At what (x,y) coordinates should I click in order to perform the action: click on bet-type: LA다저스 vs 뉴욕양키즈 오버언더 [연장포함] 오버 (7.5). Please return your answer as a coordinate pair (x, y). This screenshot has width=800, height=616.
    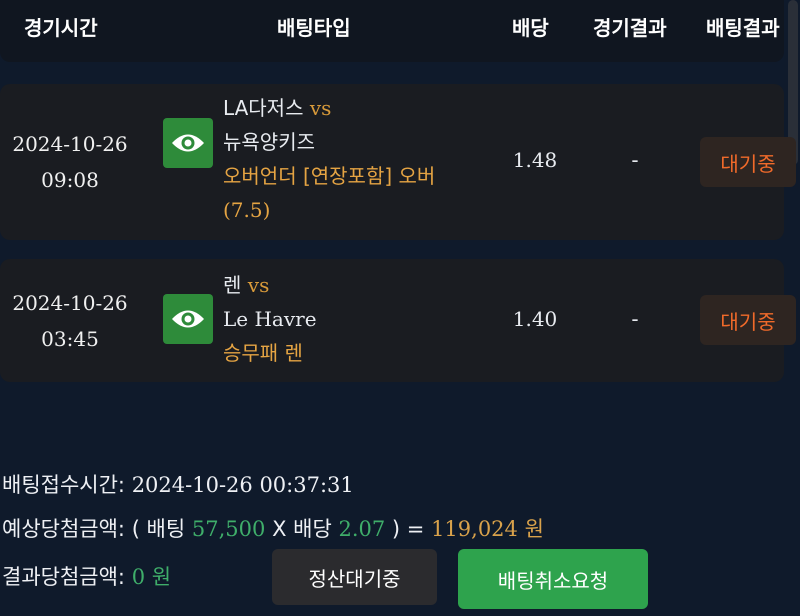
    Looking at the image, I should click on (329, 159).